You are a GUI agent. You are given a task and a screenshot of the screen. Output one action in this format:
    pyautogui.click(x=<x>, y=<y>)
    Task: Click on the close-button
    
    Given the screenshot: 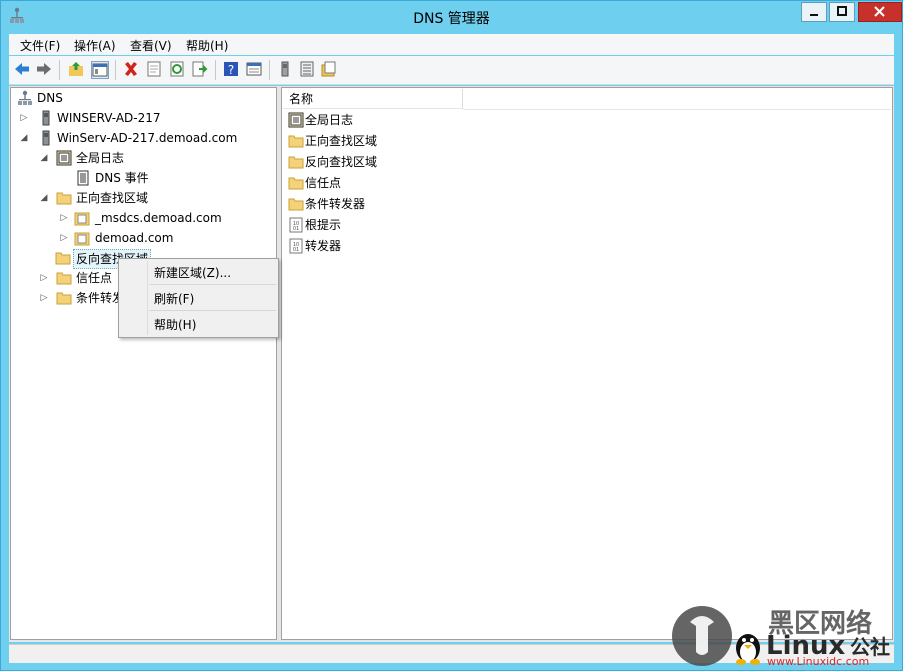 What is the action you would take?
    pyautogui.click(x=880, y=12)
    